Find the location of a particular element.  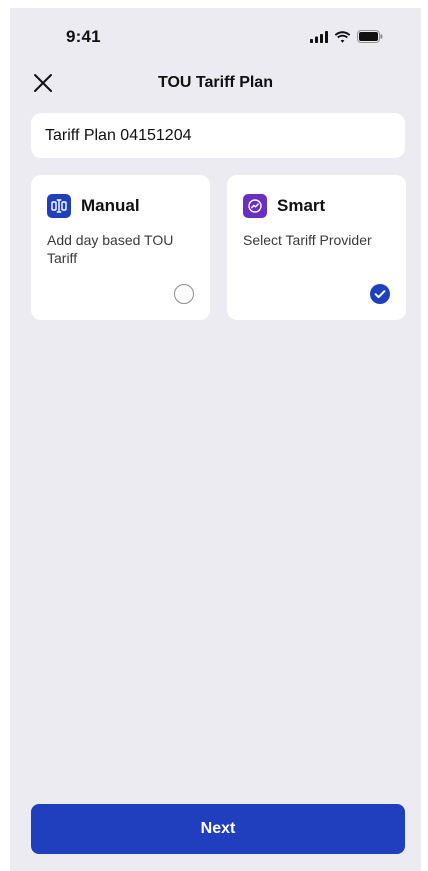

status-icons is located at coordinates (346, 36).